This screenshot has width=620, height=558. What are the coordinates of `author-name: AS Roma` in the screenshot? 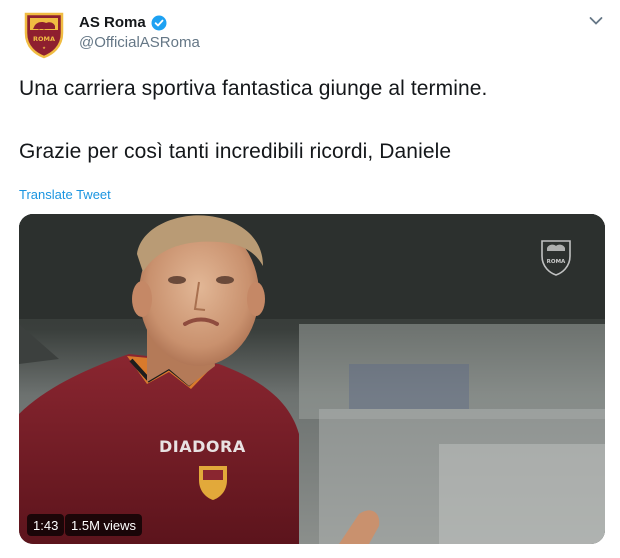 It's located at (112, 22).